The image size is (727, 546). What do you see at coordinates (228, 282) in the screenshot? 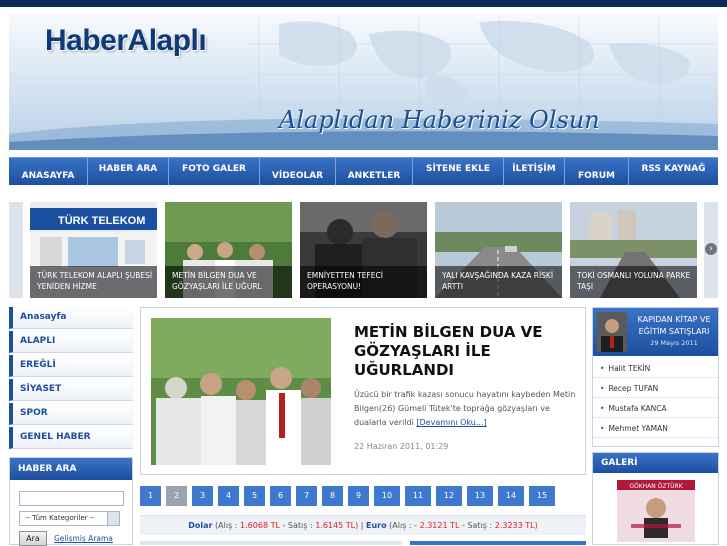
I see `slider-caption: METİN BİLGEN DUA VE GÖZYAŞLARI İLE UĞURL` at bounding box center [228, 282].